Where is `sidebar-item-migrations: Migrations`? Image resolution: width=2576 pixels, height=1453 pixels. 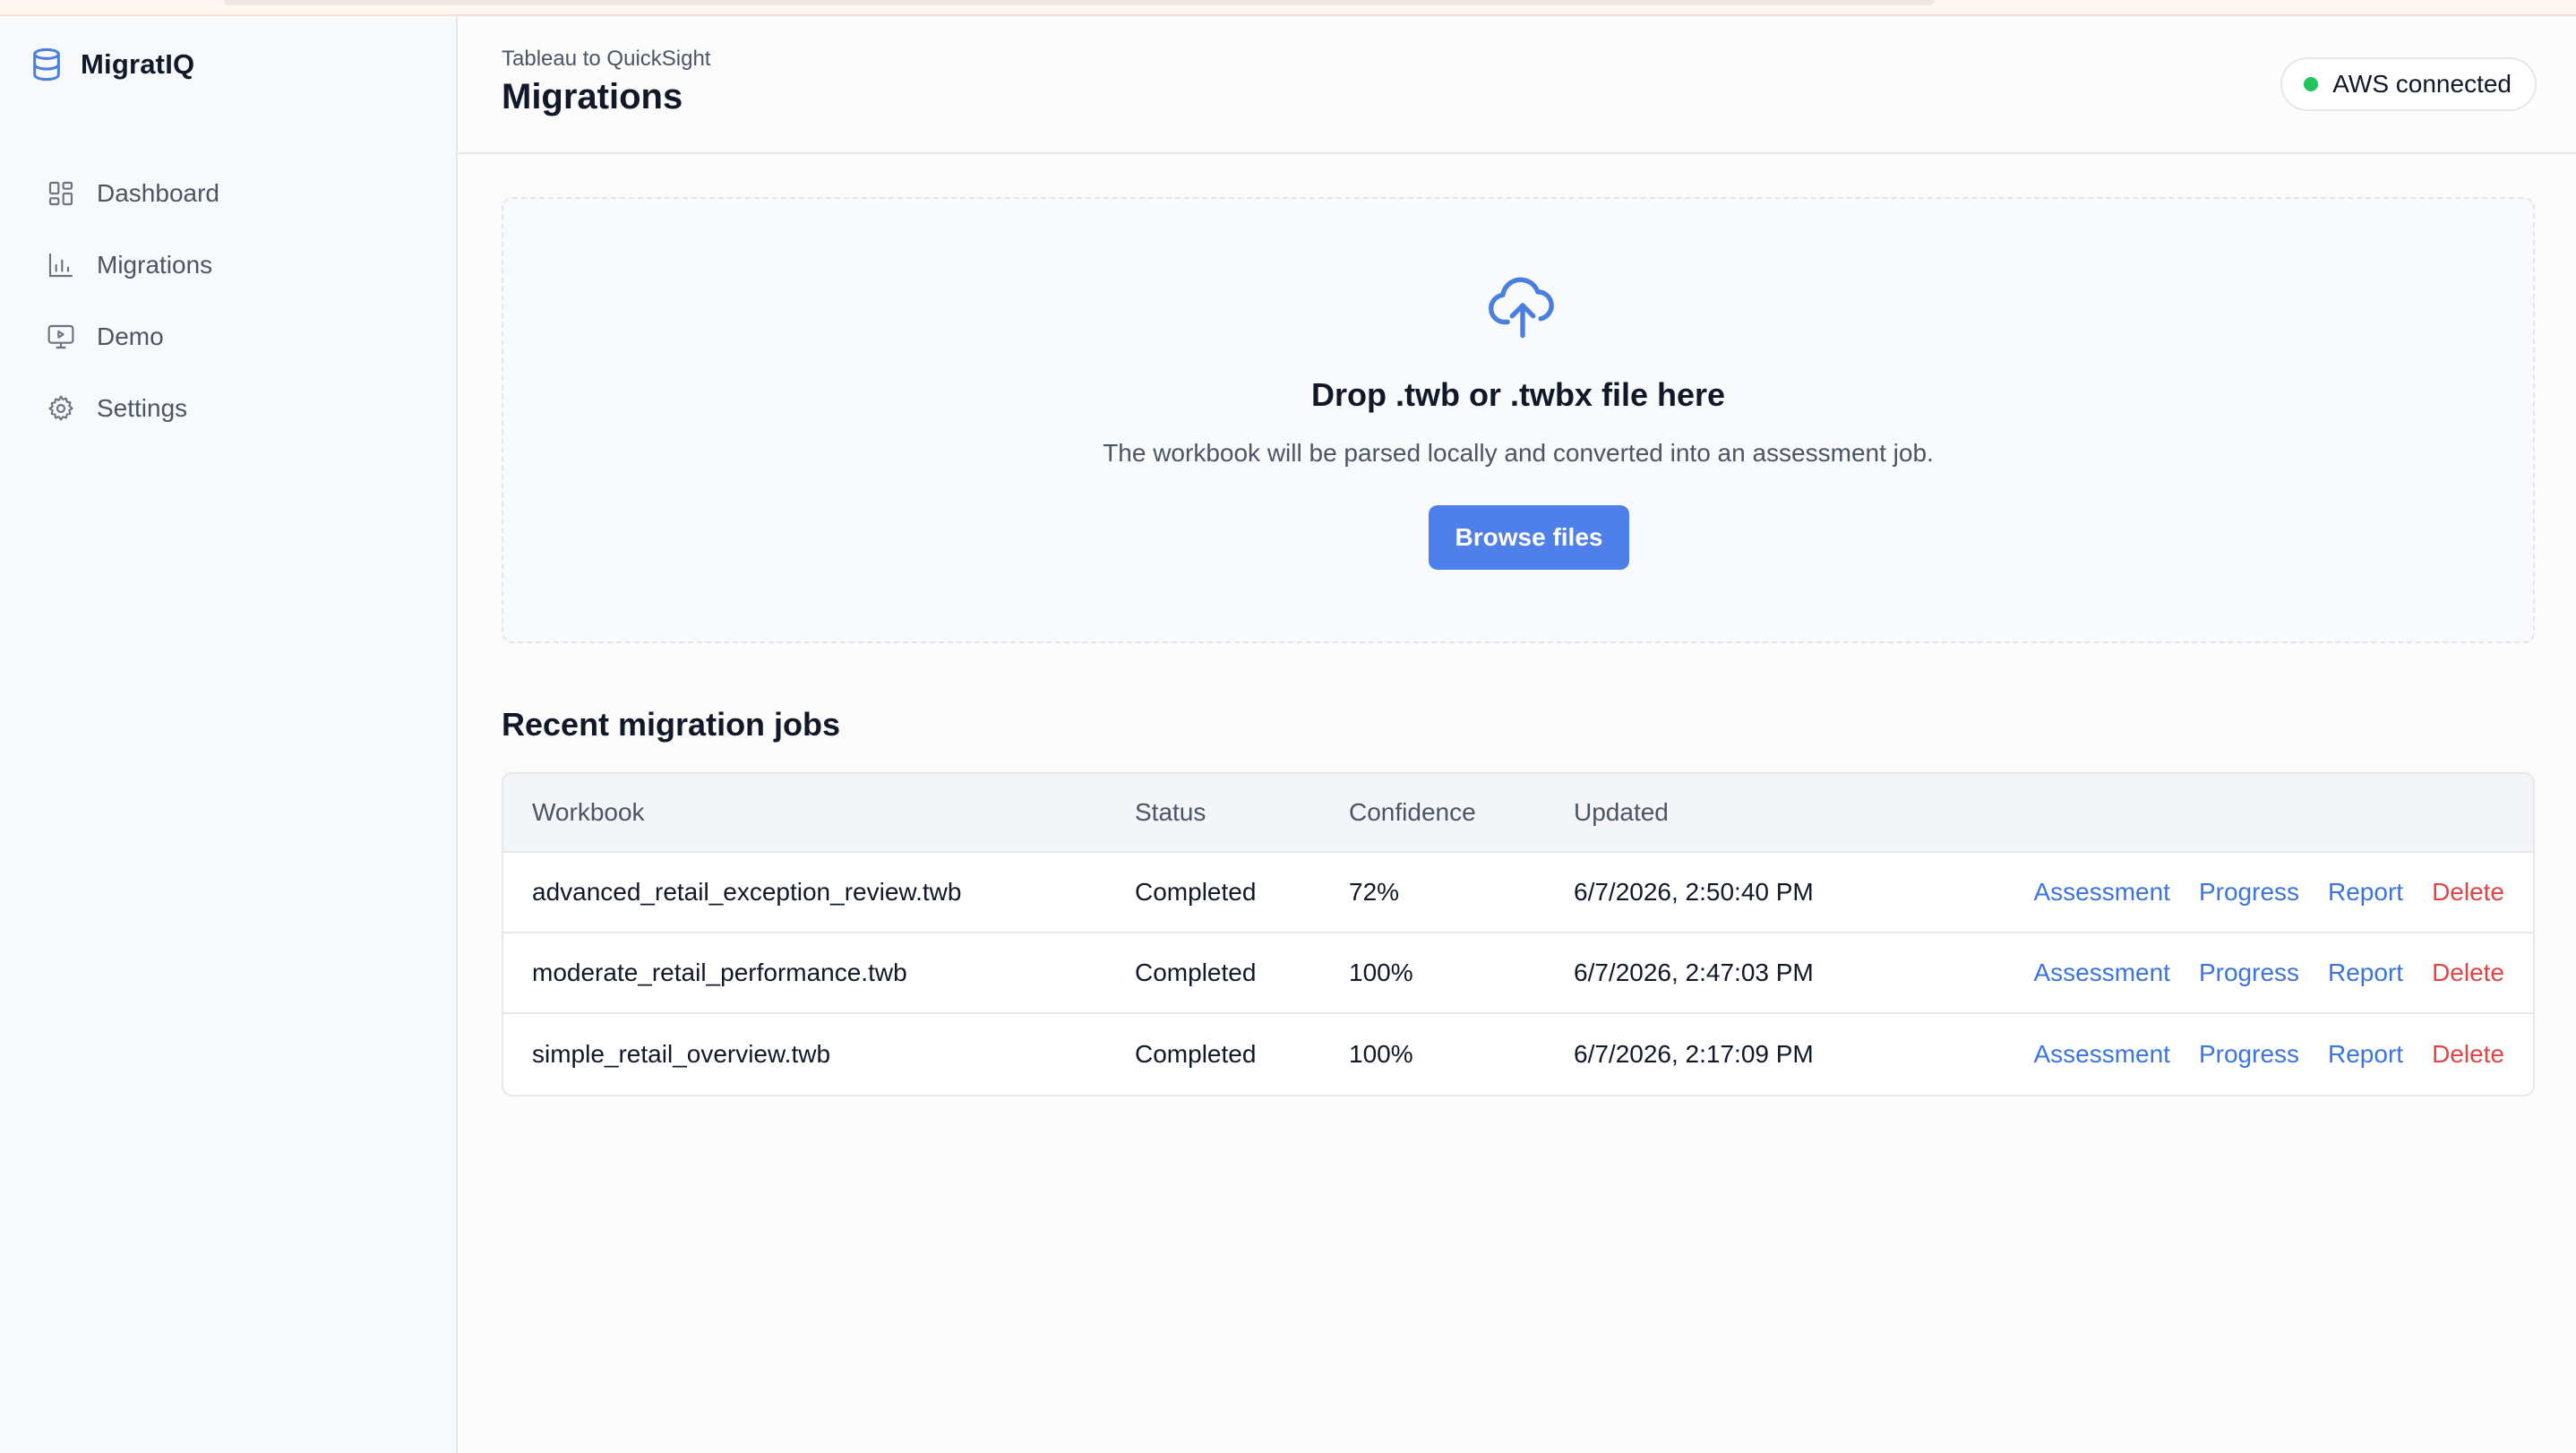 sidebar-item-migrations: Migrations is located at coordinates (235, 265).